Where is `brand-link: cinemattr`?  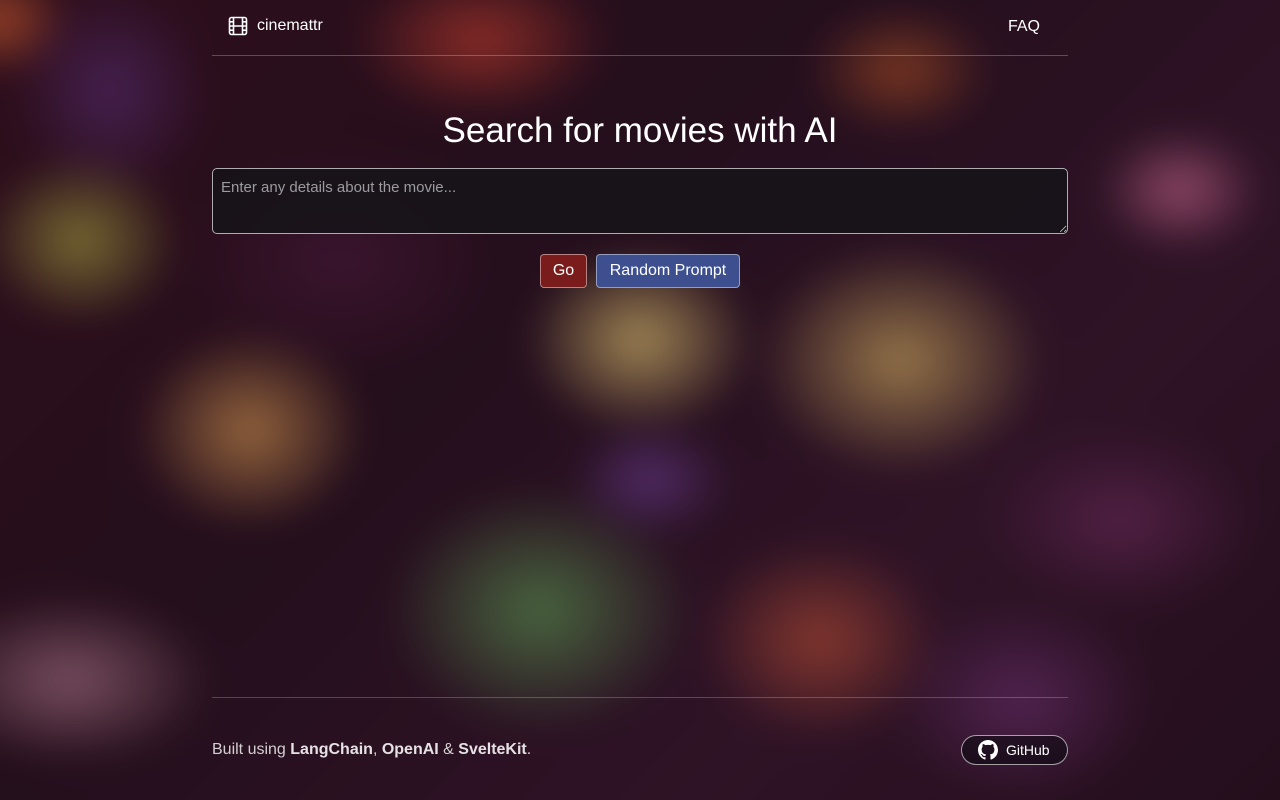 brand-link: cinemattr is located at coordinates (275, 26).